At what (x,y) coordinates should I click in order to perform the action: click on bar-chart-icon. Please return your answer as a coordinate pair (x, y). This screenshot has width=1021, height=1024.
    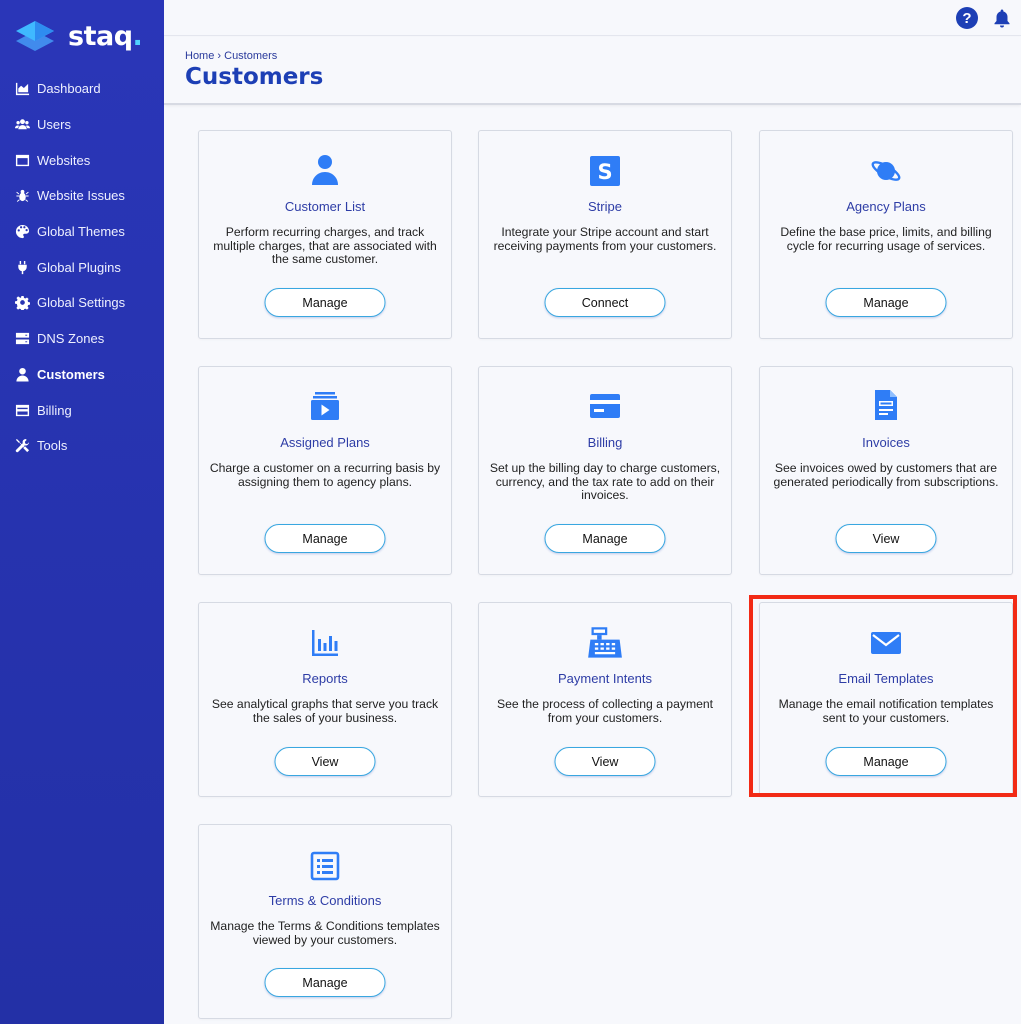
    Looking at the image, I should click on (325, 643).